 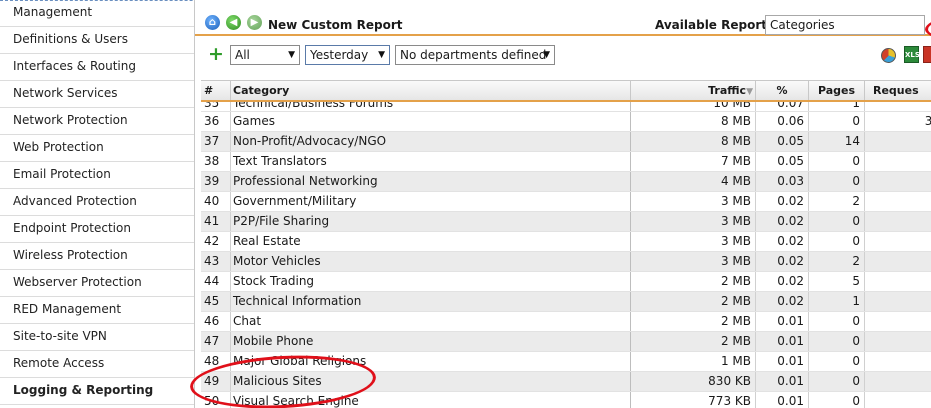 I want to click on pdf-export-icon, so click(x=927, y=54).